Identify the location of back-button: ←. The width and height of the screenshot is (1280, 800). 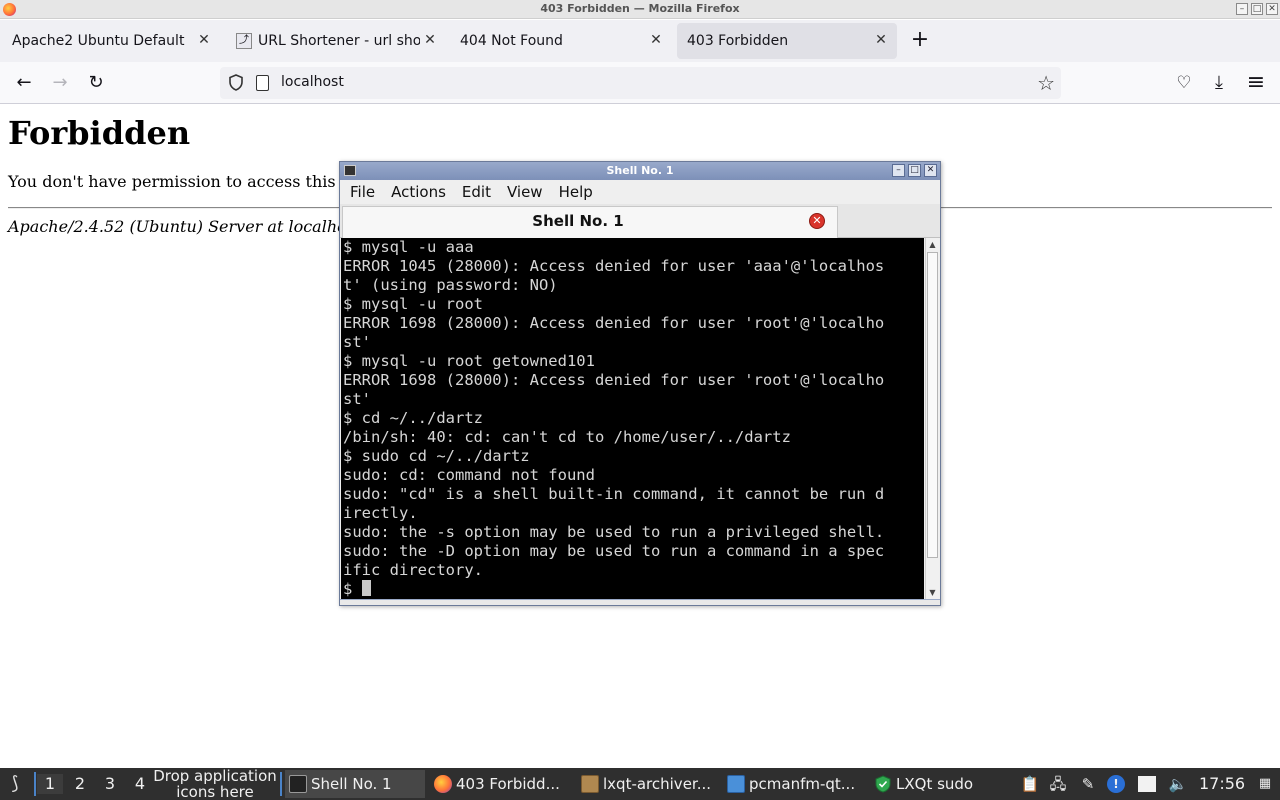
(24, 83).